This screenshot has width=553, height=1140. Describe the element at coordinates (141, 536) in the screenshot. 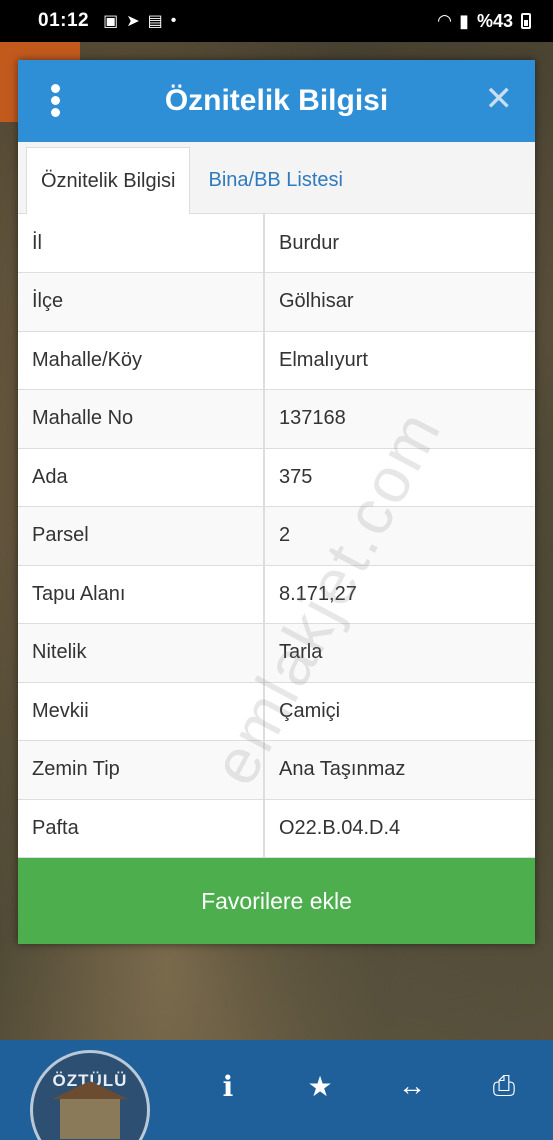

I see `attribute-key: Parsel` at that location.